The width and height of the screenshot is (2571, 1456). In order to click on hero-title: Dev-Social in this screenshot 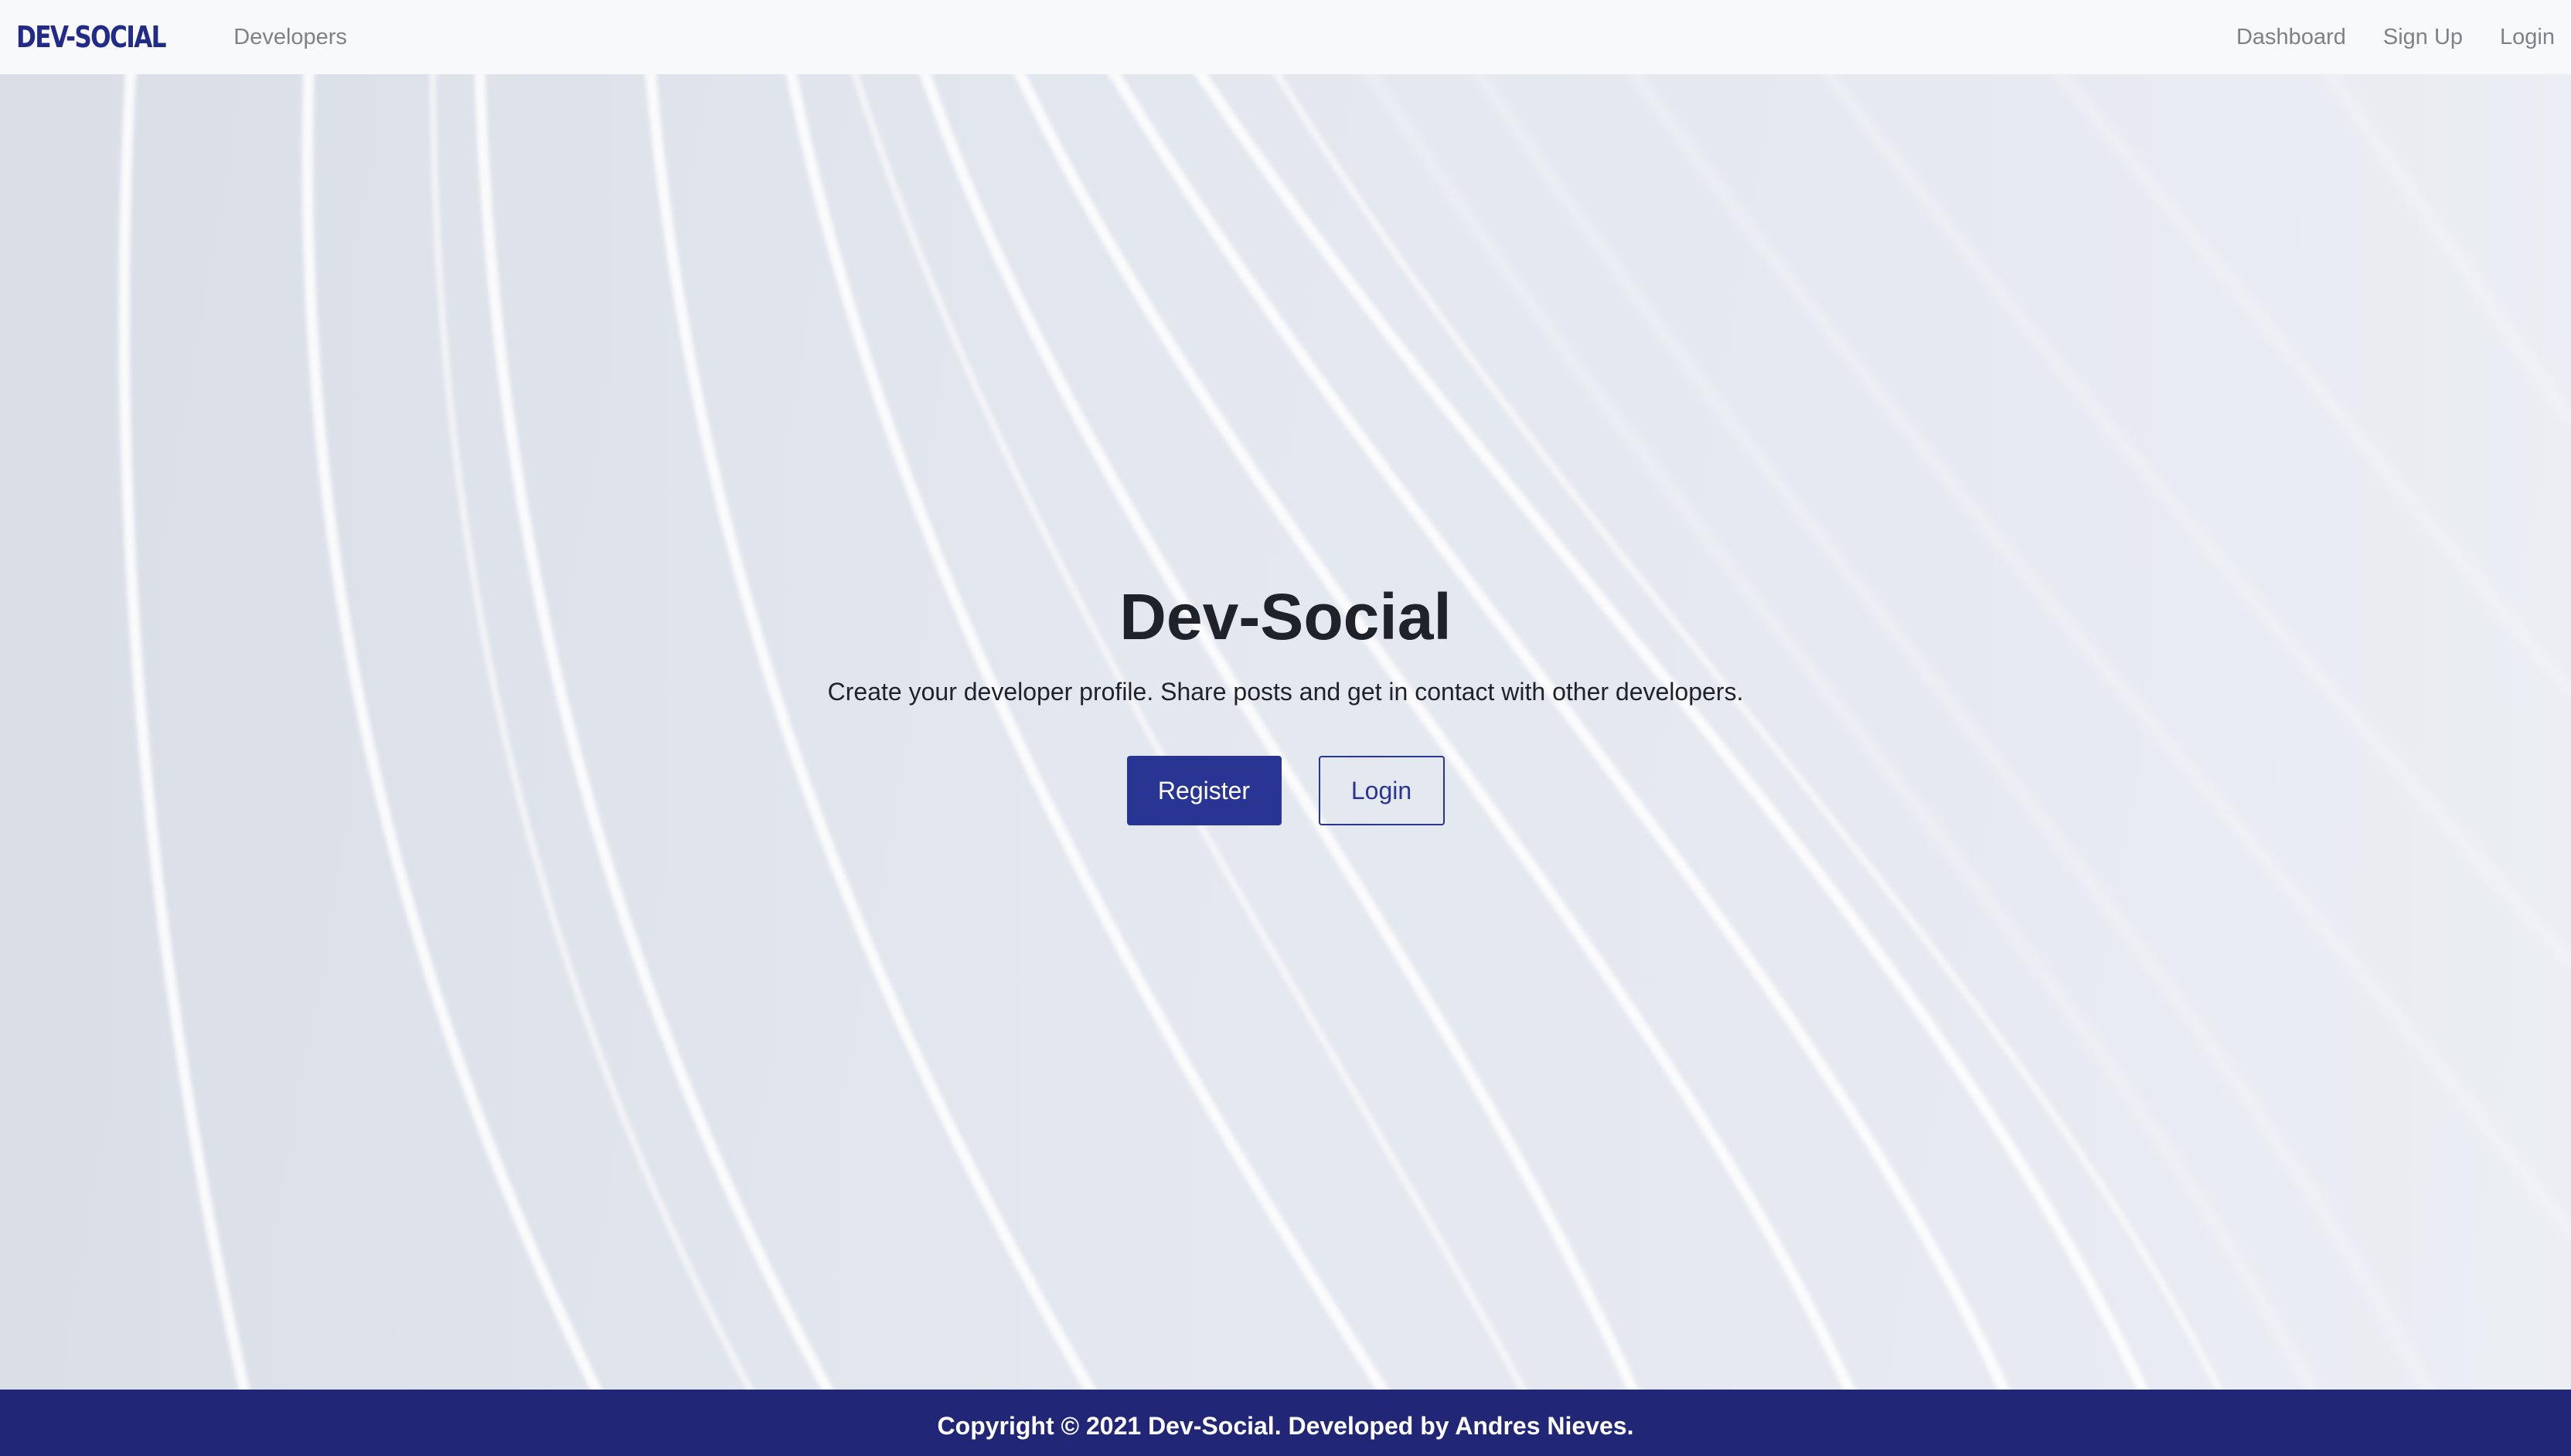, I will do `click(1285, 617)`.